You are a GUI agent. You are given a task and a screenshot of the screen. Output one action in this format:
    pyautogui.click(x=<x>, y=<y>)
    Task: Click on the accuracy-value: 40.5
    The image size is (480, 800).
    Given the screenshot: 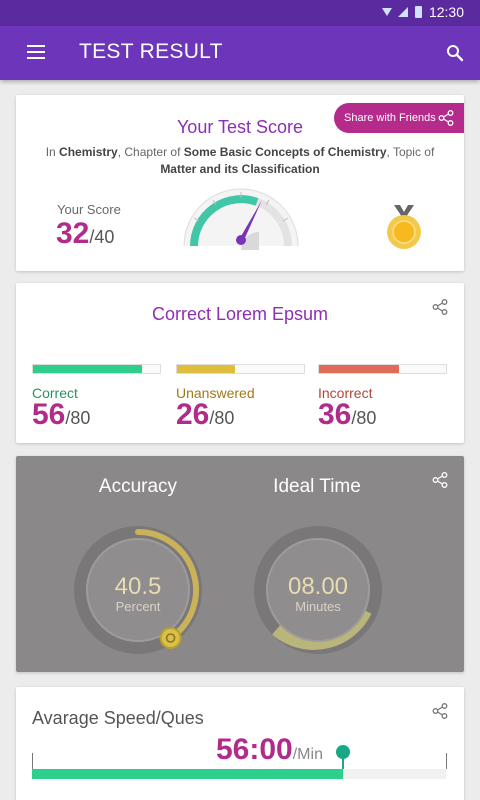 What is the action you would take?
    pyautogui.click(x=138, y=586)
    